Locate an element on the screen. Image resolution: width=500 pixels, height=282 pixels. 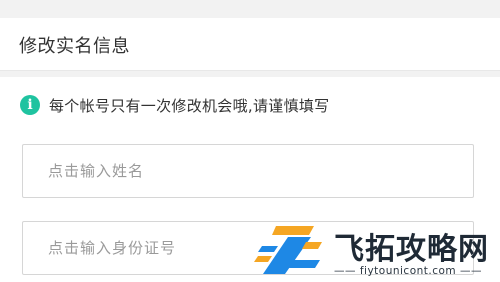
watermark-logo-icon is located at coordinates (288, 250).